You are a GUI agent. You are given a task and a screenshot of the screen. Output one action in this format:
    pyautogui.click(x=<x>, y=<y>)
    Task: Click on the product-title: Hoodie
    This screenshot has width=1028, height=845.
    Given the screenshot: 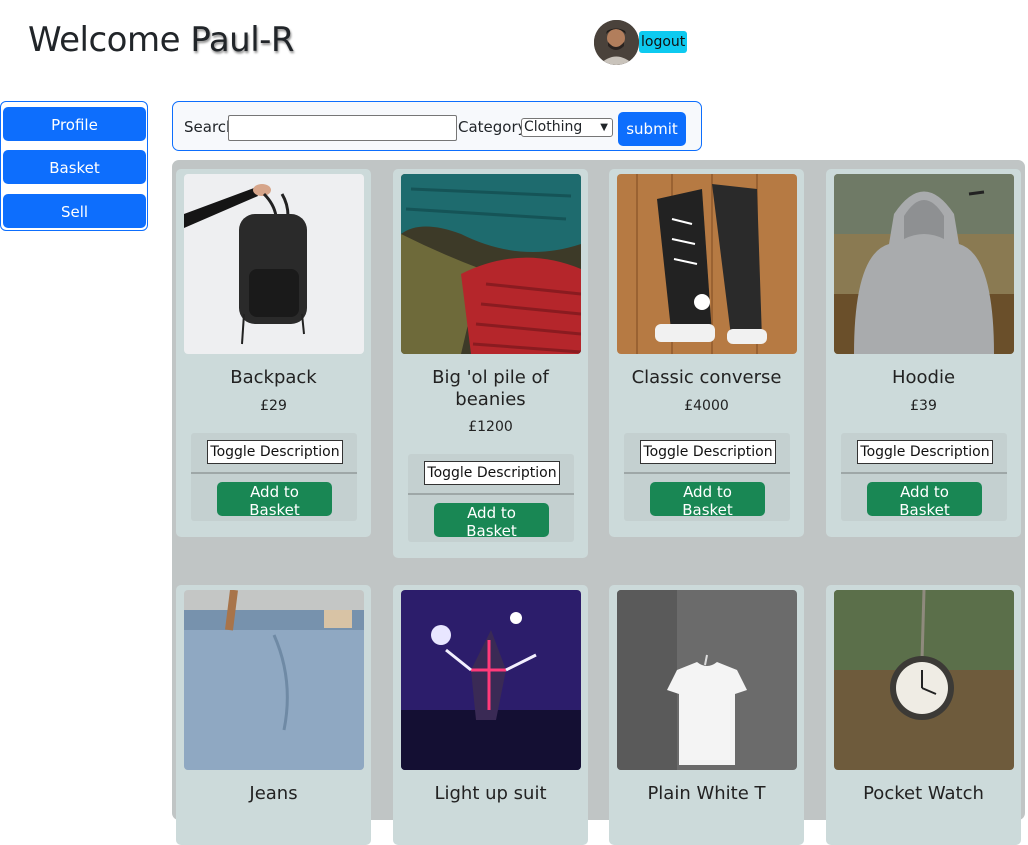 What is the action you would take?
    pyautogui.click(x=923, y=377)
    